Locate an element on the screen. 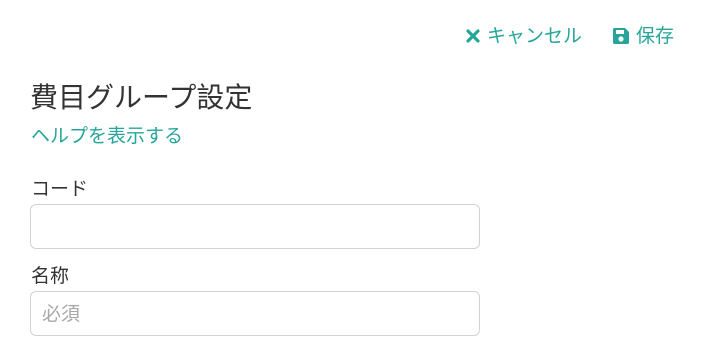 The height and width of the screenshot is (360, 720). floppy-disk-icon is located at coordinates (621, 36).